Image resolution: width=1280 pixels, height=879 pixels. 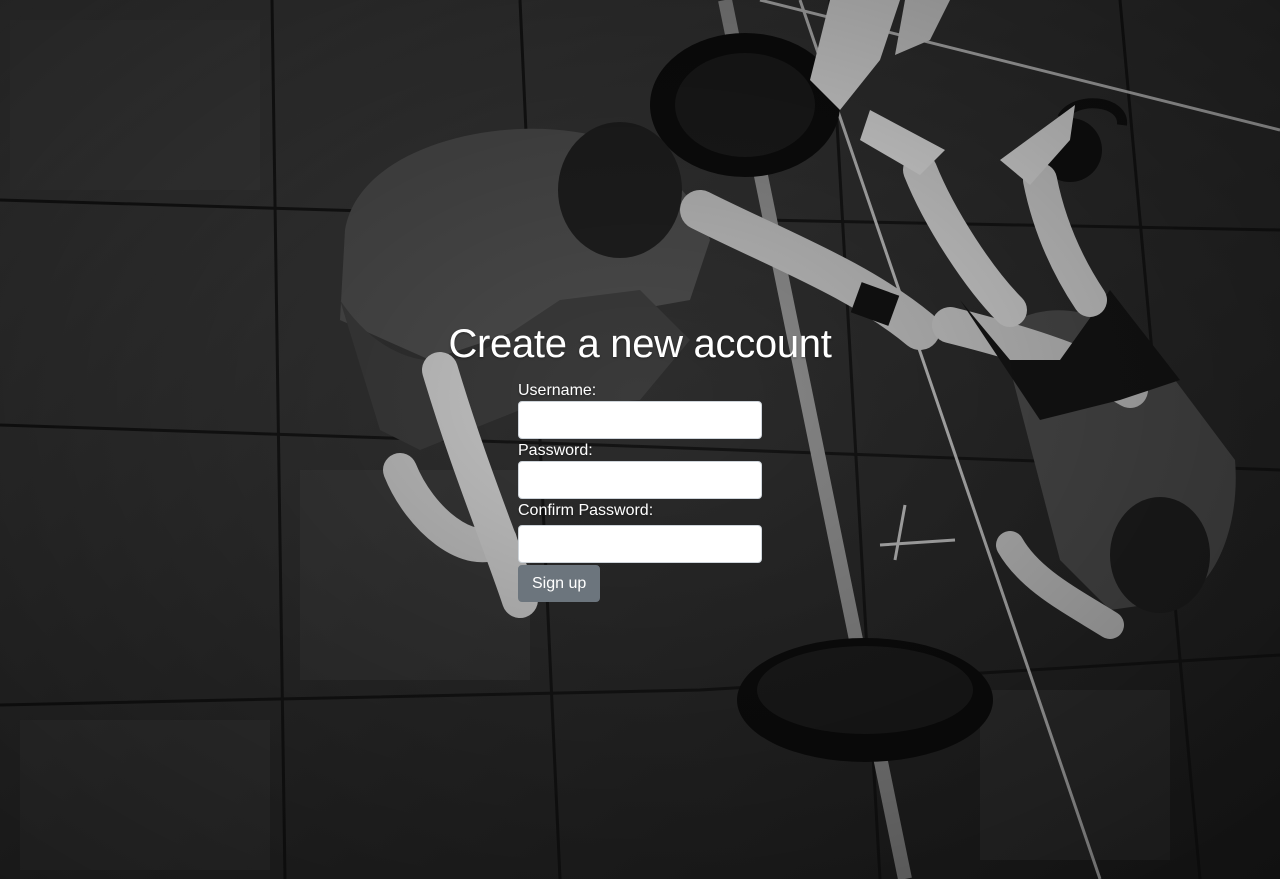 What do you see at coordinates (555, 450) in the screenshot?
I see `password-label: Password:` at bounding box center [555, 450].